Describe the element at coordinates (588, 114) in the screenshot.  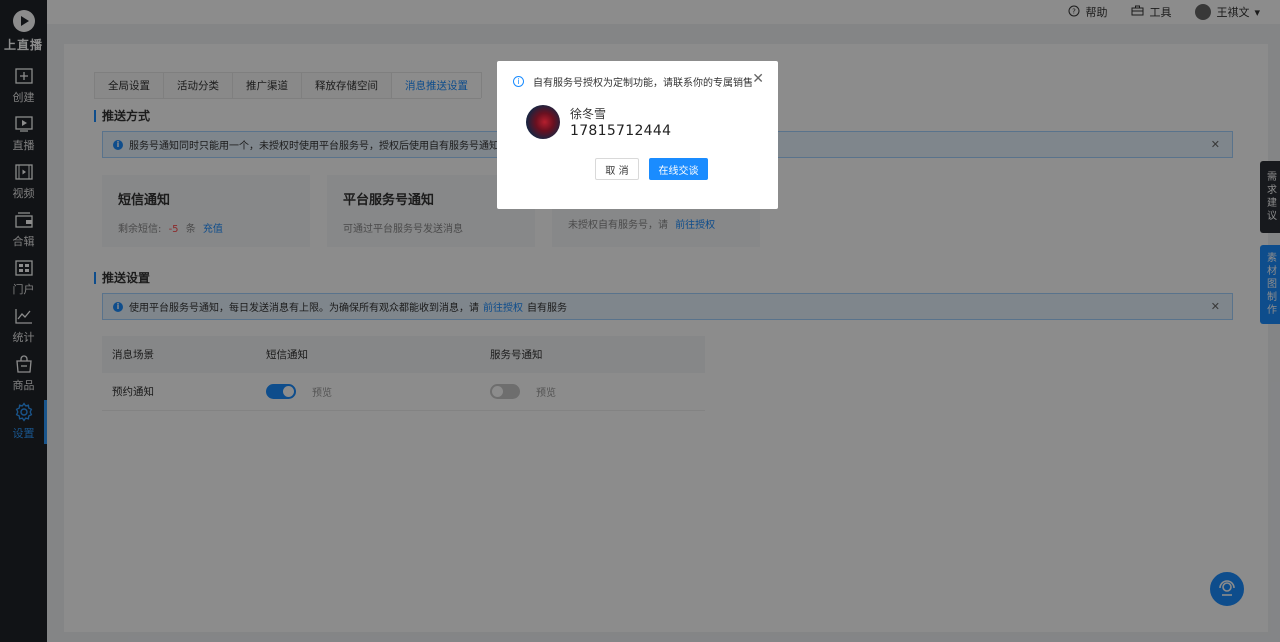
I see `contact-name: 徐冬雪` at that location.